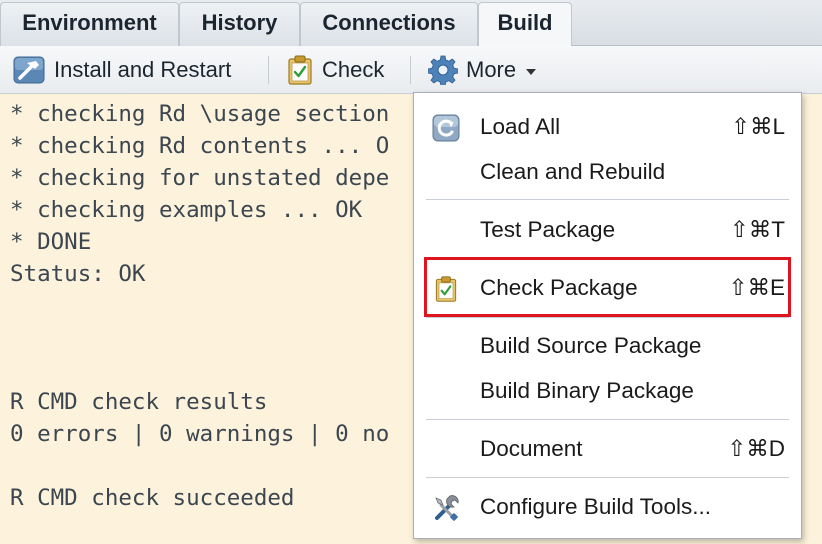 Image resolution: width=822 pixels, height=544 pixels. Describe the element at coordinates (78, 274) in the screenshot. I see `console-line: Status: OK` at that location.